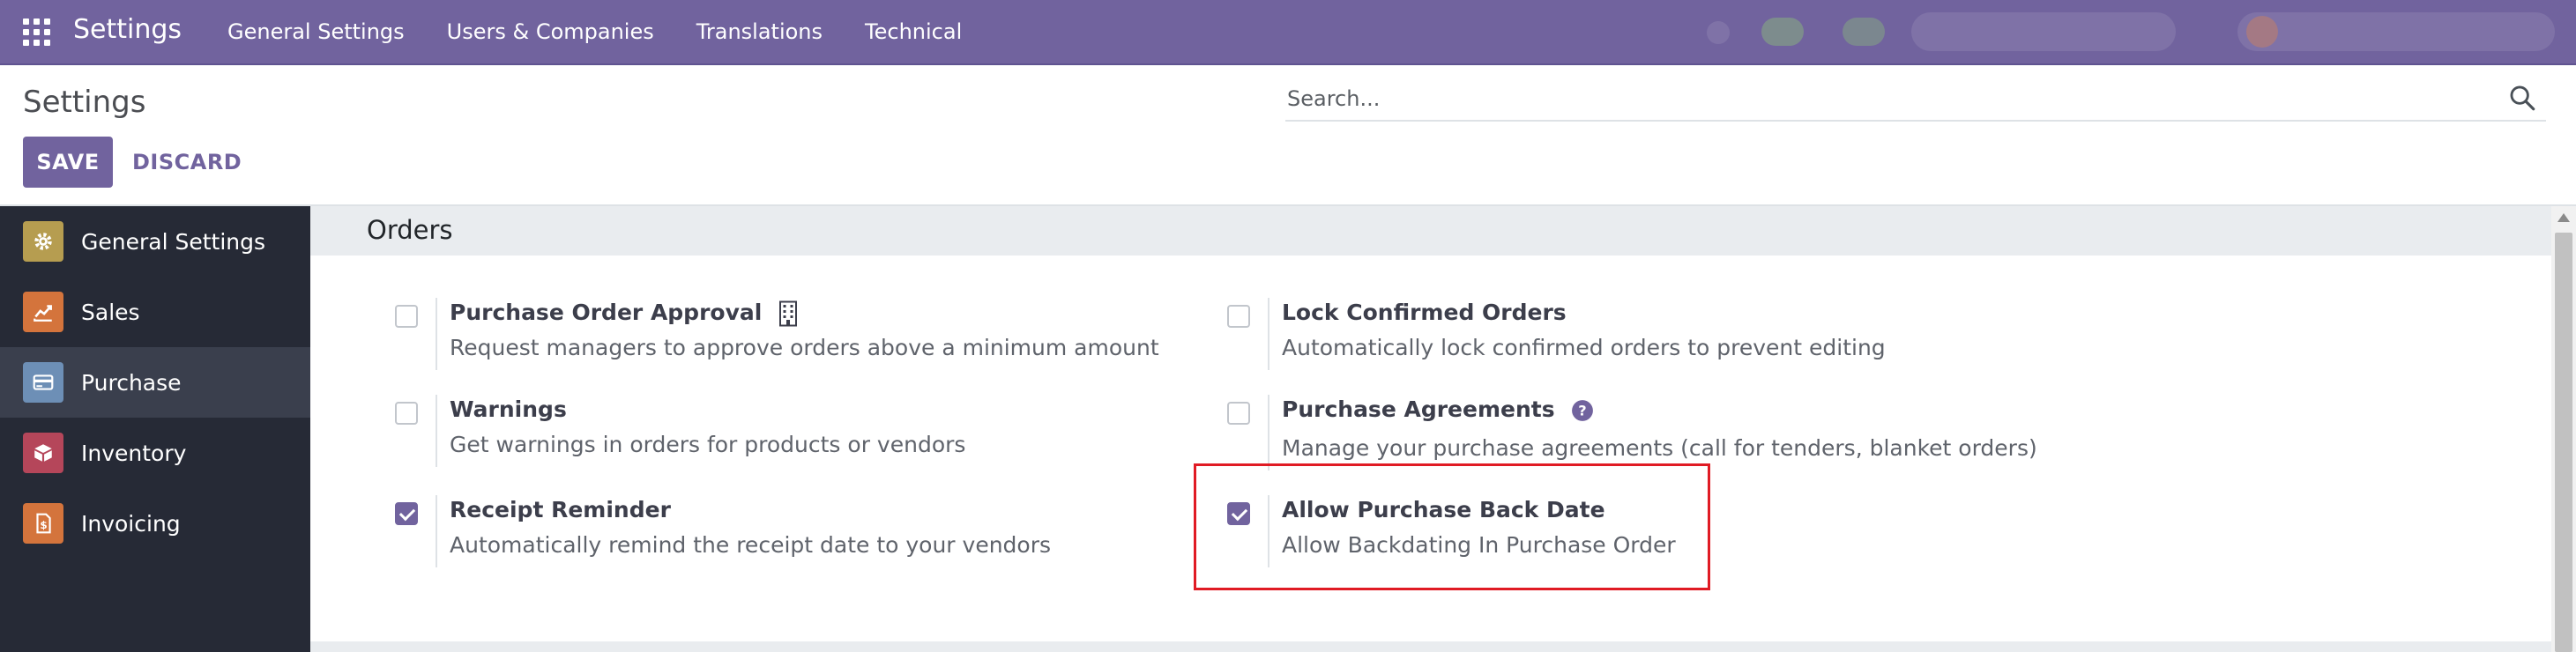 This screenshot has width=2576, height=652. What do you see at coordinates (1238, 317) in the screenshot?
I see `lock-confirmed-orders-checkbox` at bounding box center [1238, 317].